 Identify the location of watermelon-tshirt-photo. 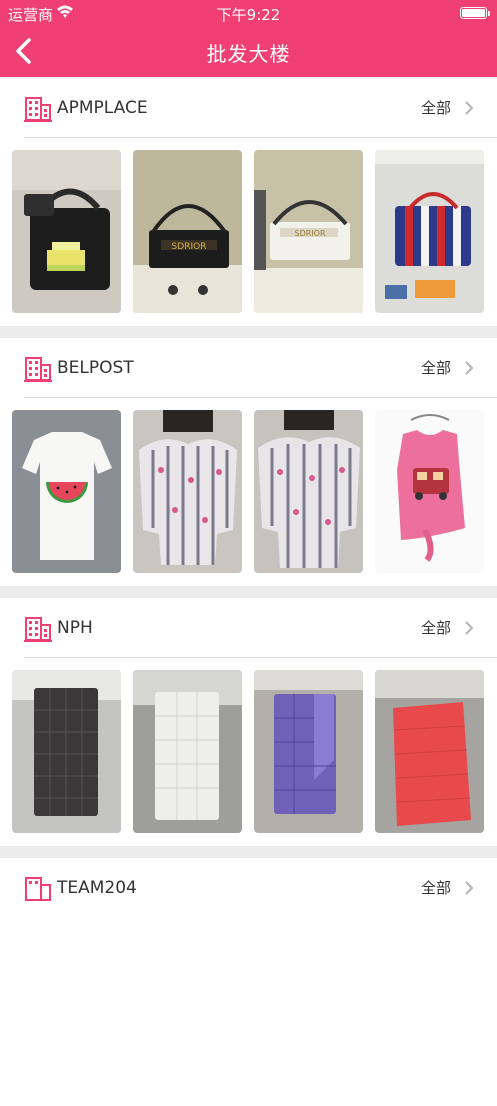
(66, 491).